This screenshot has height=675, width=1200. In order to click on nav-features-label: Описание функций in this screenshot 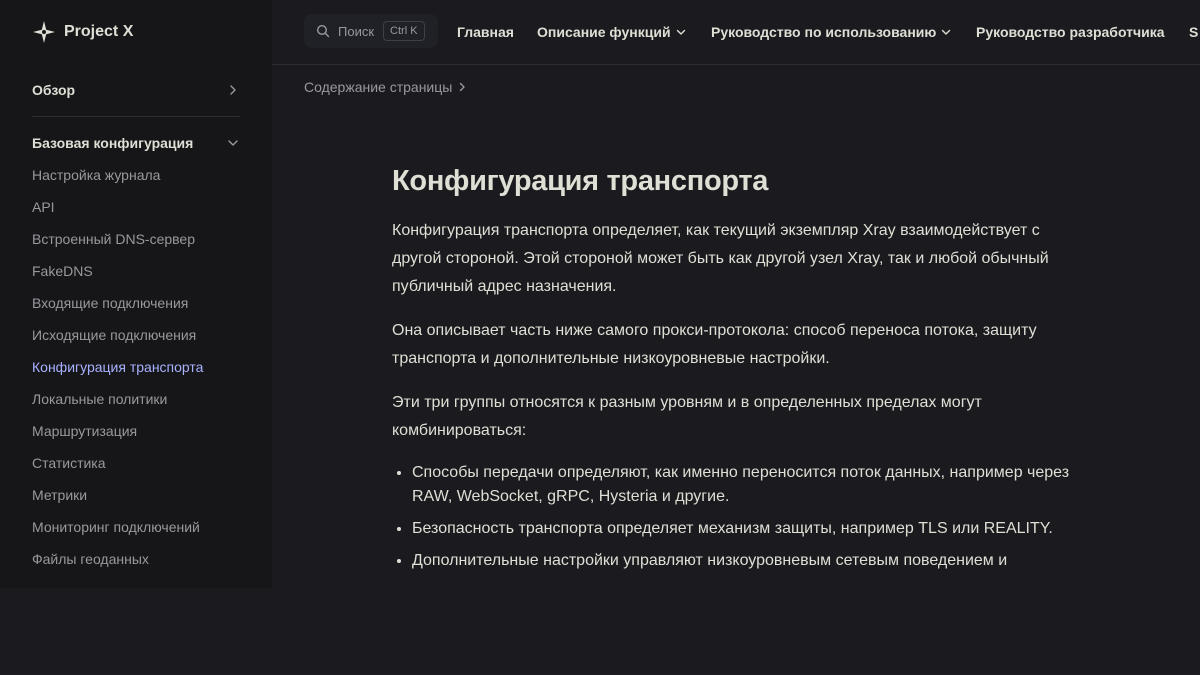, I will do `click(604, 32)`.